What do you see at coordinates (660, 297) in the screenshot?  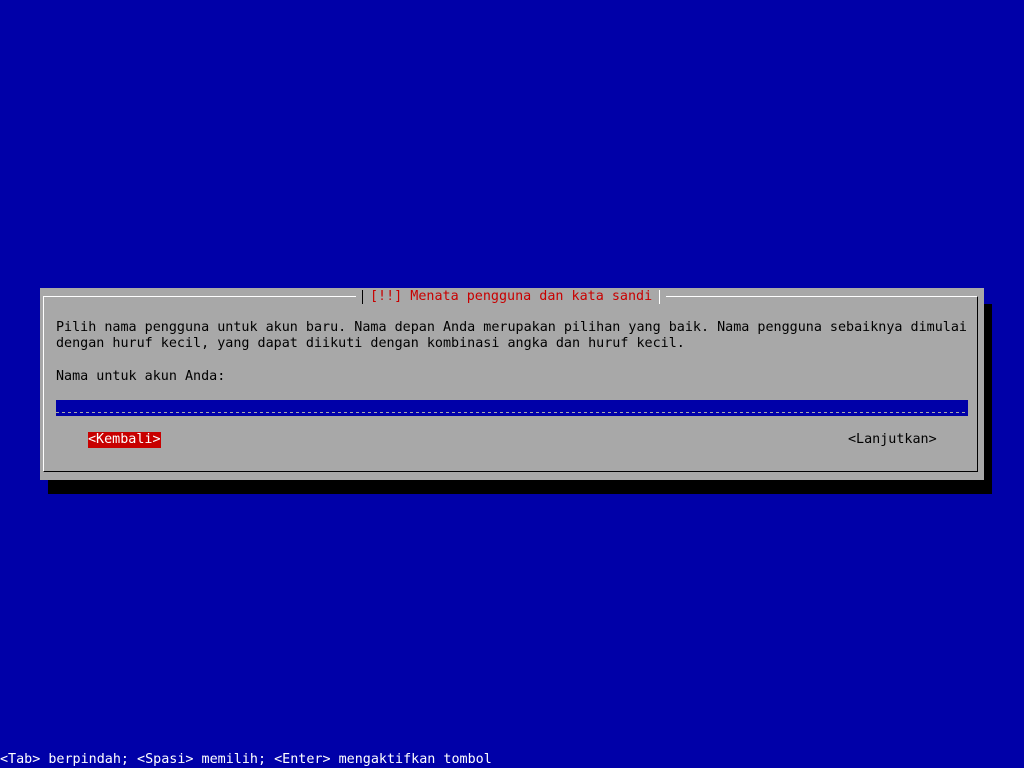 I see `title-right-tick` at bounding box center [660, 297].